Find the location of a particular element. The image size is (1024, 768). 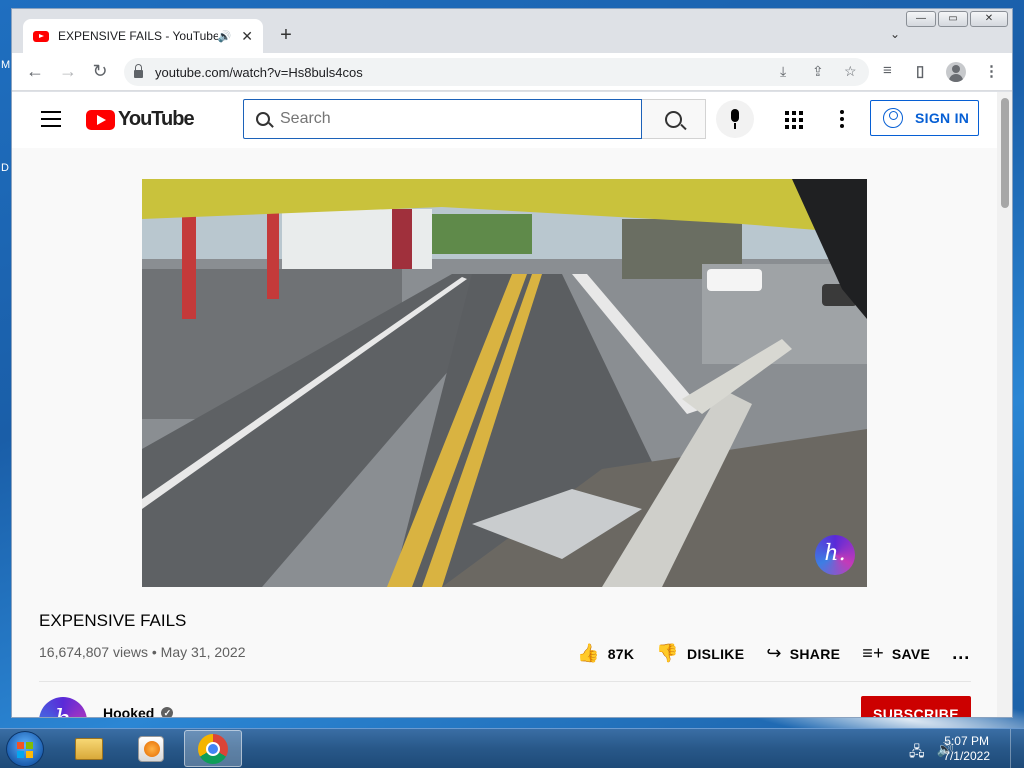

divider is located at coordinates (505, 681).